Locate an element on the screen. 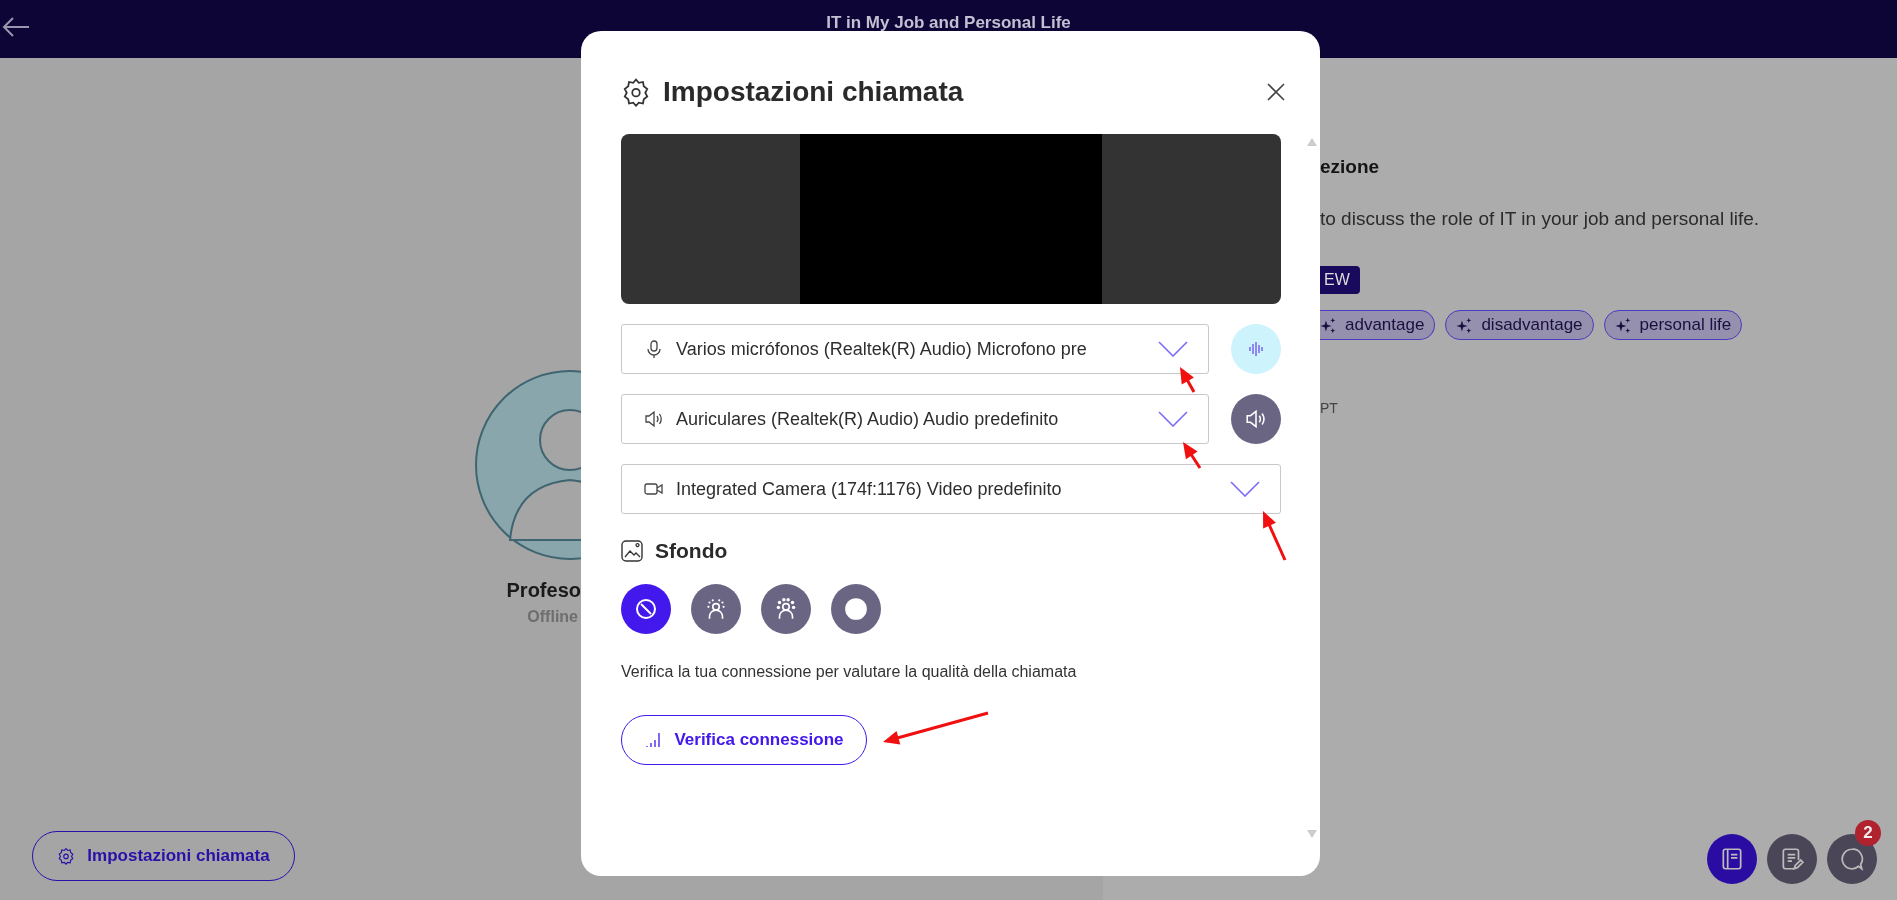 The height and width of the screenshot is (900, 1897). camera-select: Integrated Camera (174f:1176) Video predefinito is located at coordinates (951, 489).